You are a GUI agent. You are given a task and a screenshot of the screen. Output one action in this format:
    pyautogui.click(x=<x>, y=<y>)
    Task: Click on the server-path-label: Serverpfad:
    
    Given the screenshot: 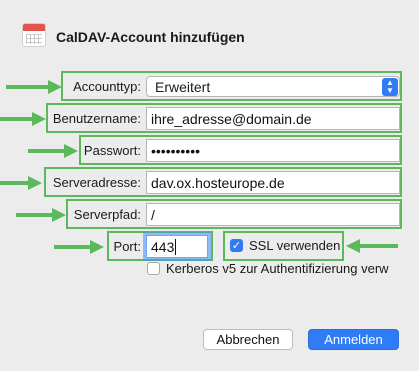 What is the action you would take?
    pyautogui.click(x=107, y=214)
    